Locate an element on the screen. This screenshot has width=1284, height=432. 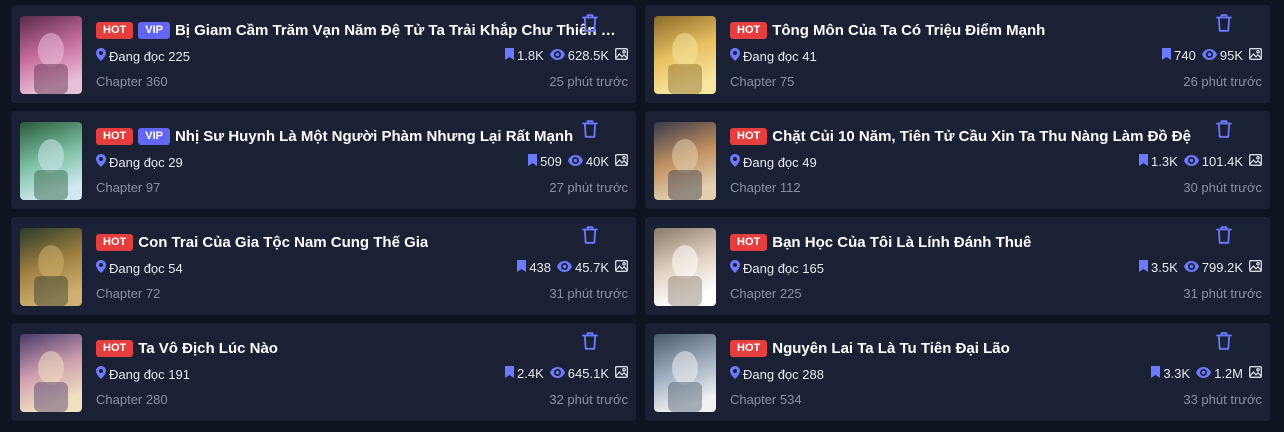
bookmark-stat: 438 is located at coordinates (534, 267).